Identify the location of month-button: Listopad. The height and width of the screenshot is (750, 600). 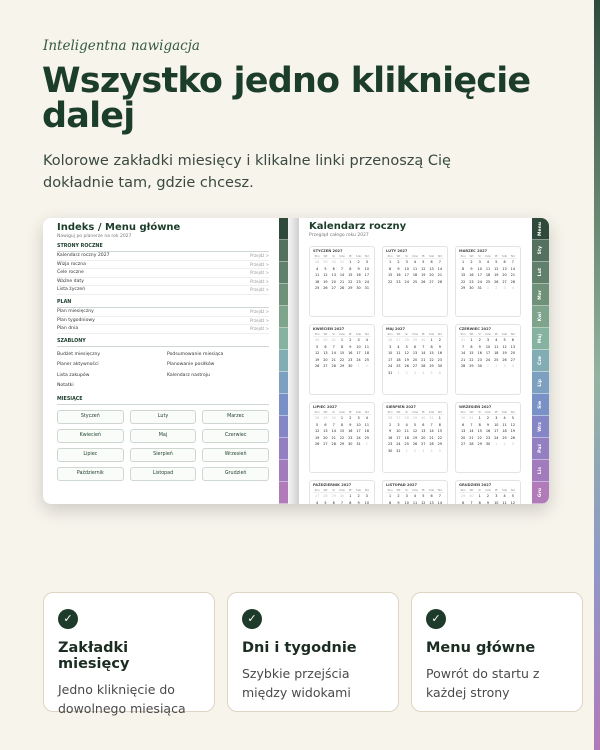
(163, 473).